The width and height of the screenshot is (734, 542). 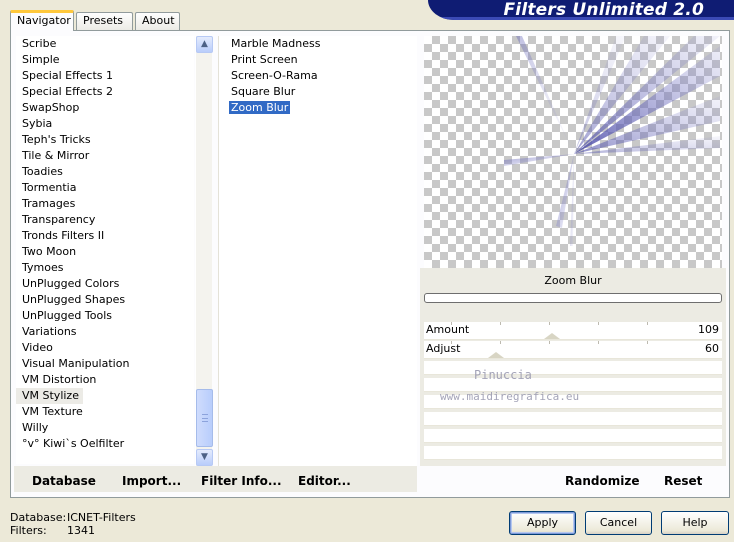 I want to click on preview-image, so click(x=612, y=141).